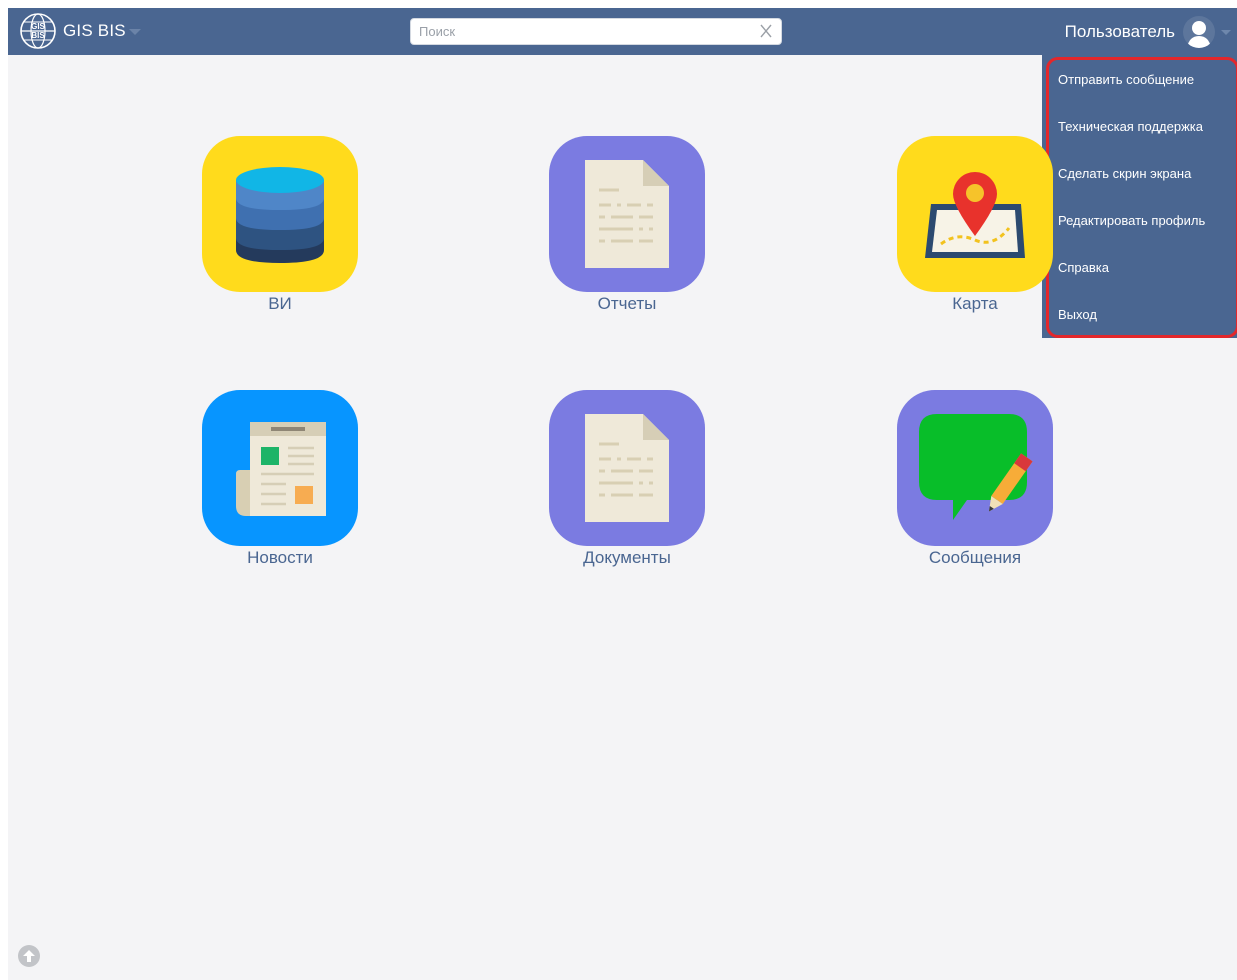 The image size is (1237, 980). I want to click on brand-name: GIS BIS, so click(94, 30).